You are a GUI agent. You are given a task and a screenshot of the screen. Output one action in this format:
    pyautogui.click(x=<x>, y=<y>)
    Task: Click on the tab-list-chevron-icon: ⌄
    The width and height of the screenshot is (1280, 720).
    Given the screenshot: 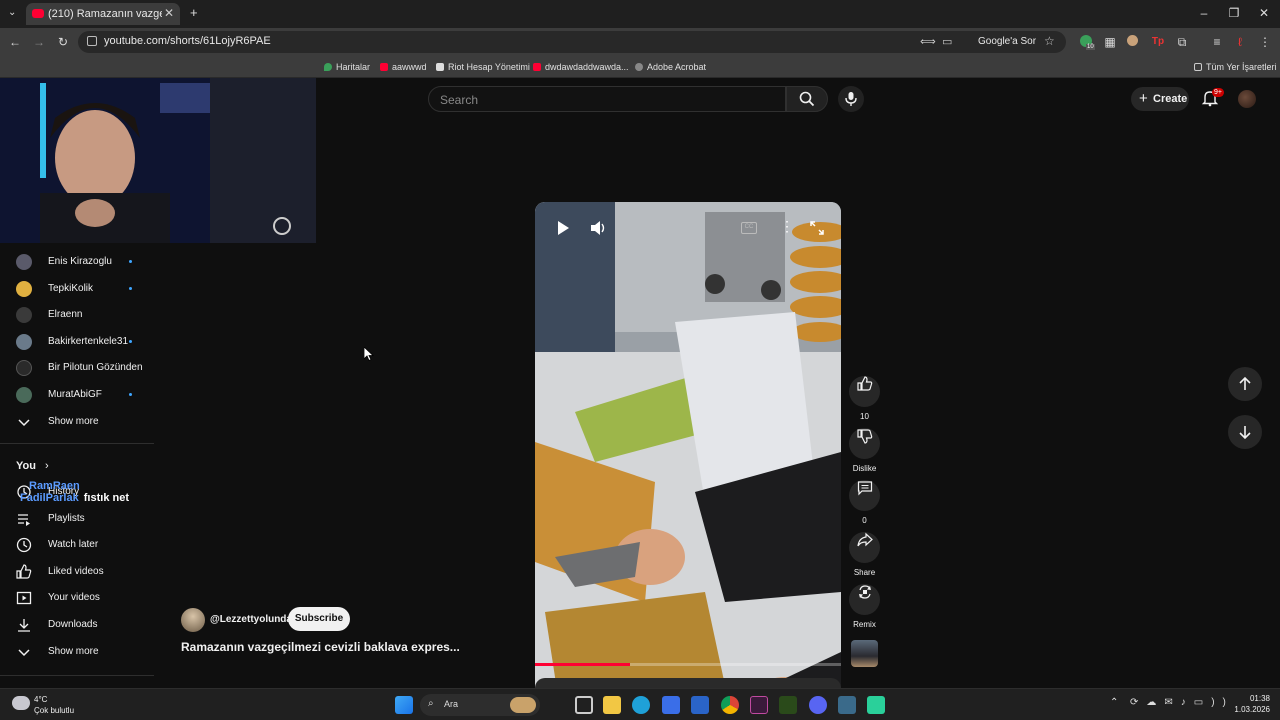 What is the action you would take?
    pyautogui.click(x=12, y=12)
    